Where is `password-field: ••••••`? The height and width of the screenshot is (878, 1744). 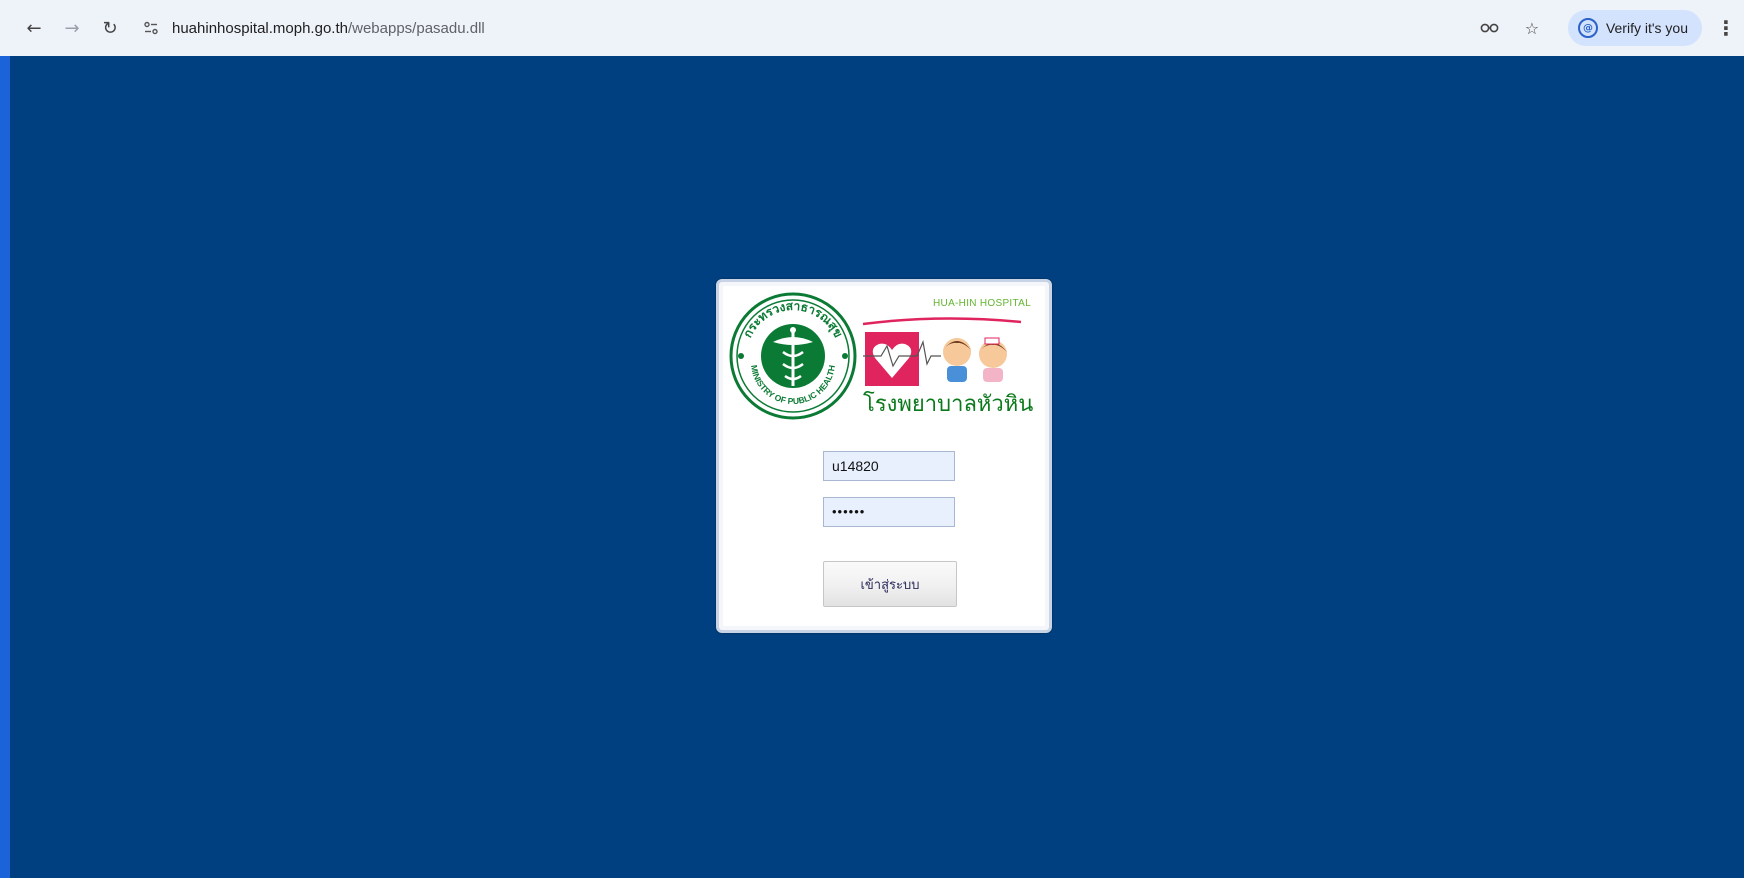
password-field: •••••• is located at coordinates (889, 512).